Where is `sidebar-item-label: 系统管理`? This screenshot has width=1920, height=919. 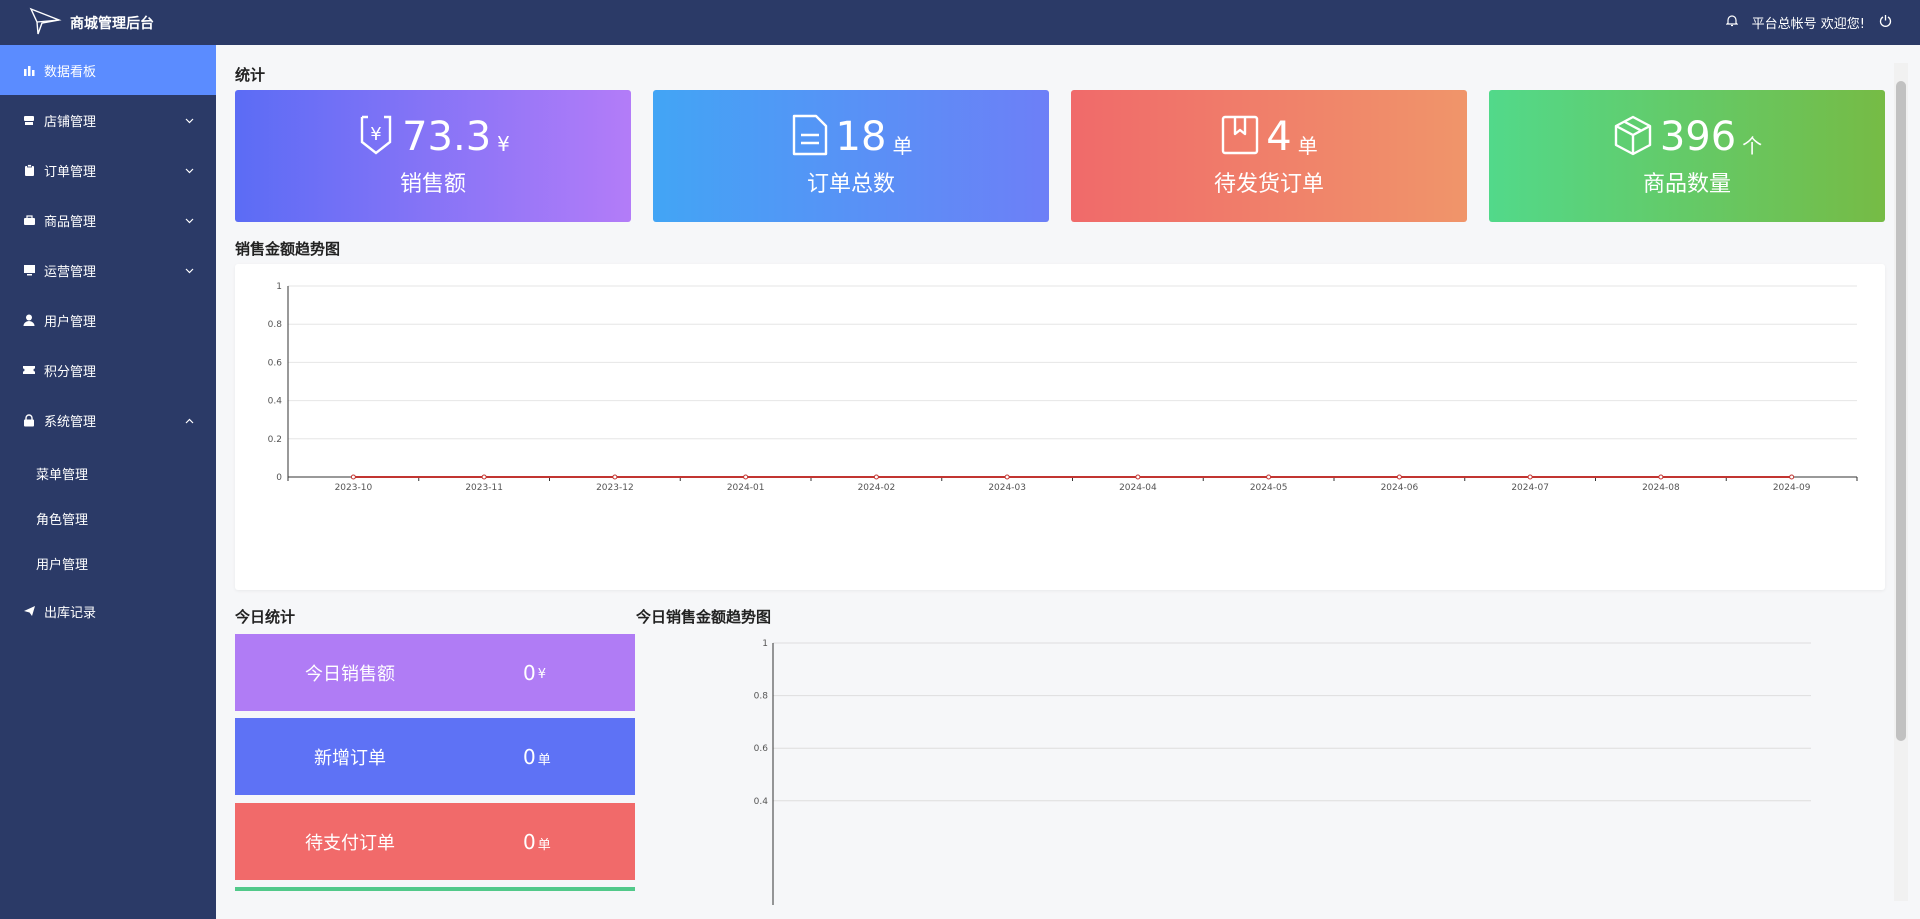
sidebar-item-label: 系统管理 is located at coordinates (70, 422).